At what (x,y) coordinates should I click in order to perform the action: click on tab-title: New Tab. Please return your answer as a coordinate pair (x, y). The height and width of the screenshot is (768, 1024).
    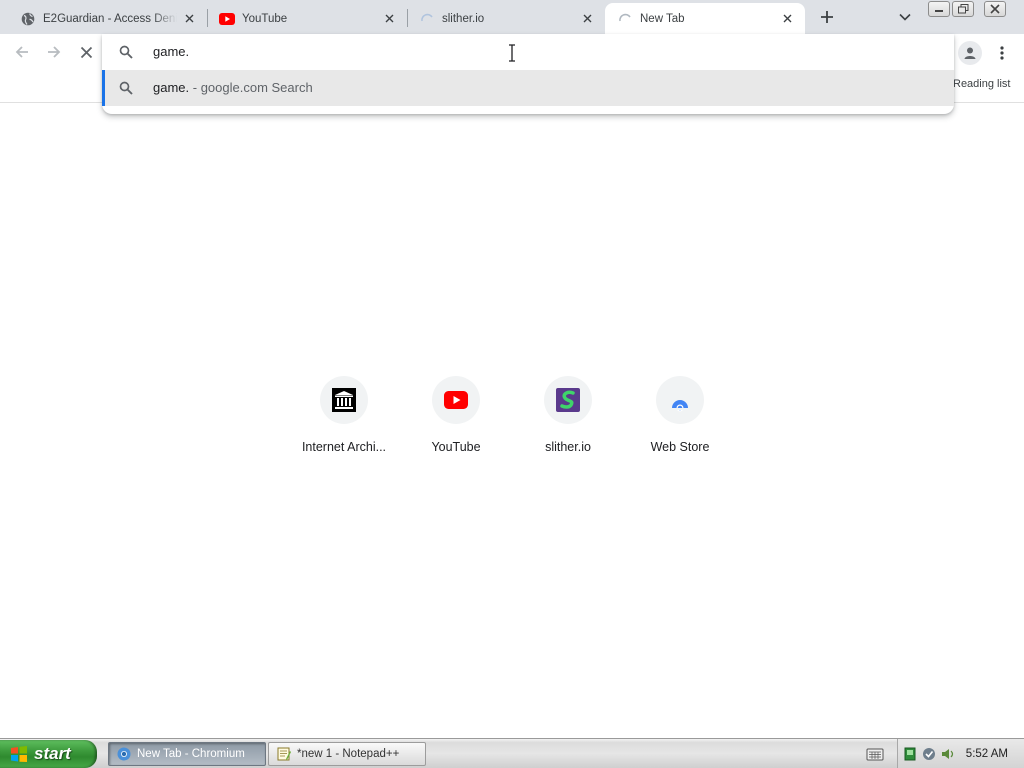
    Looking at the image, I should click on (662, 18).